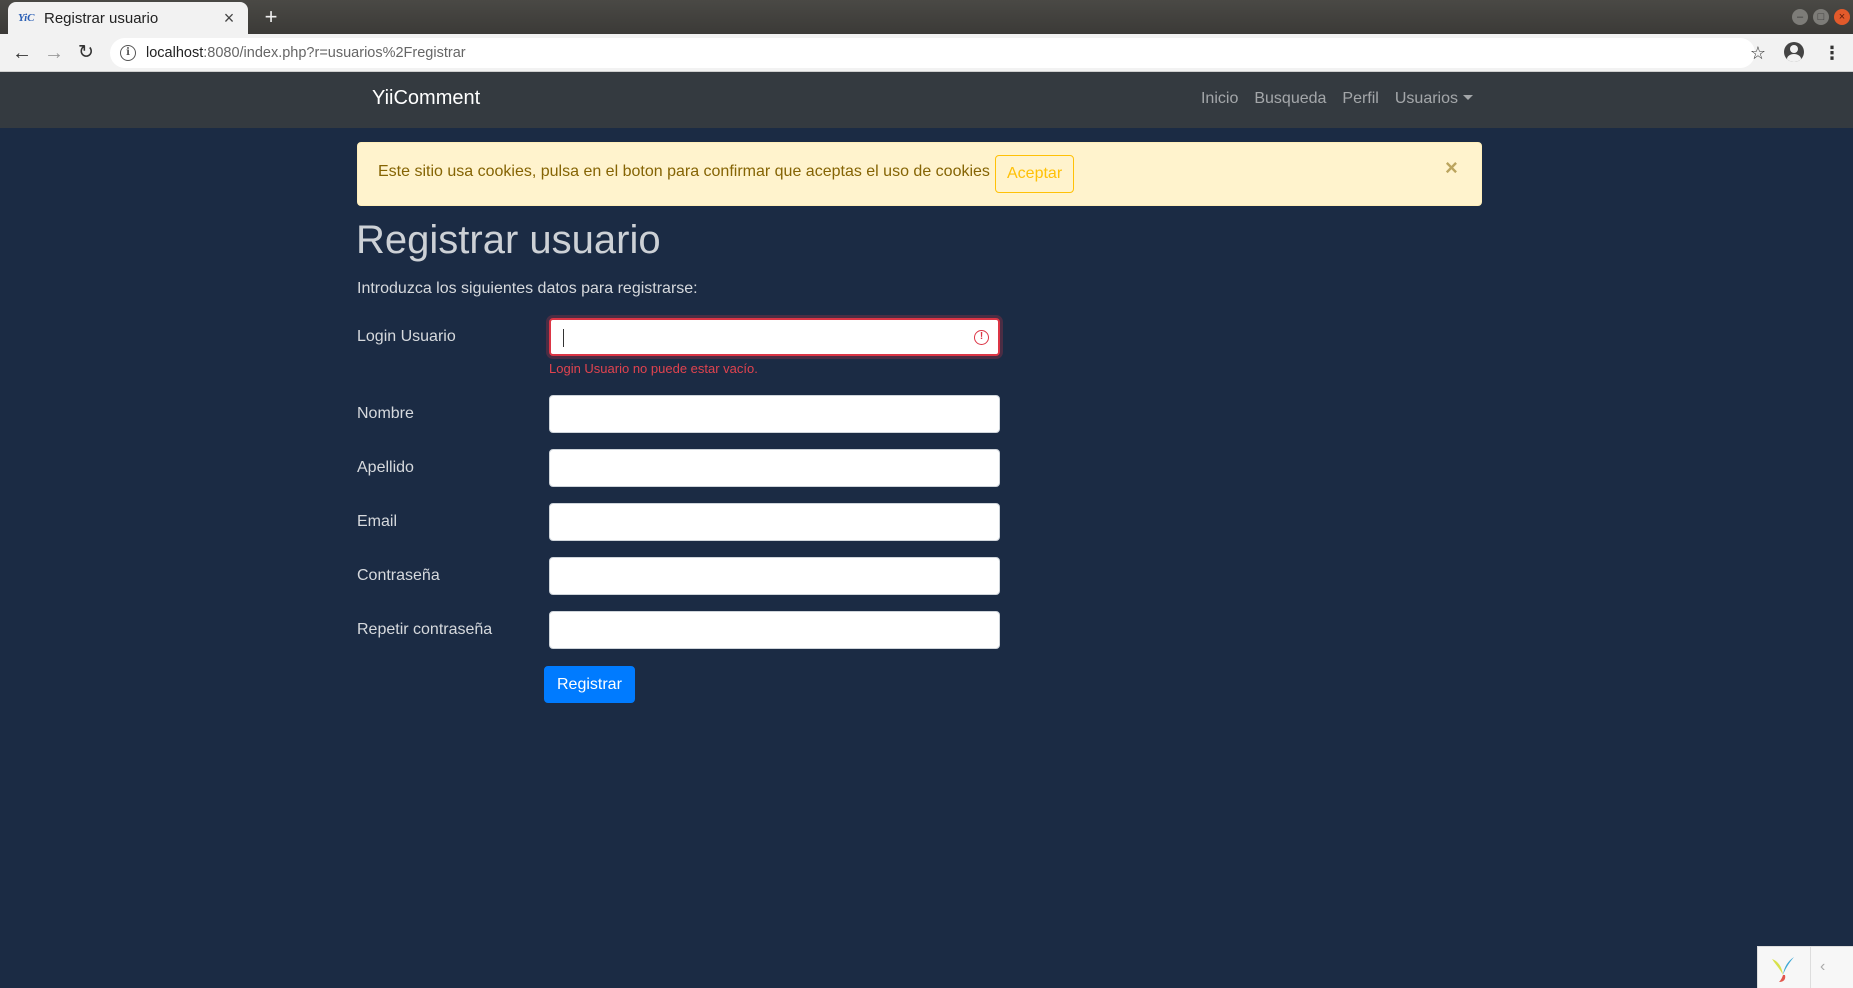 The image size is (1853, 988). I want to click on yii-favicon-icon: YiC, so click(26, 18).